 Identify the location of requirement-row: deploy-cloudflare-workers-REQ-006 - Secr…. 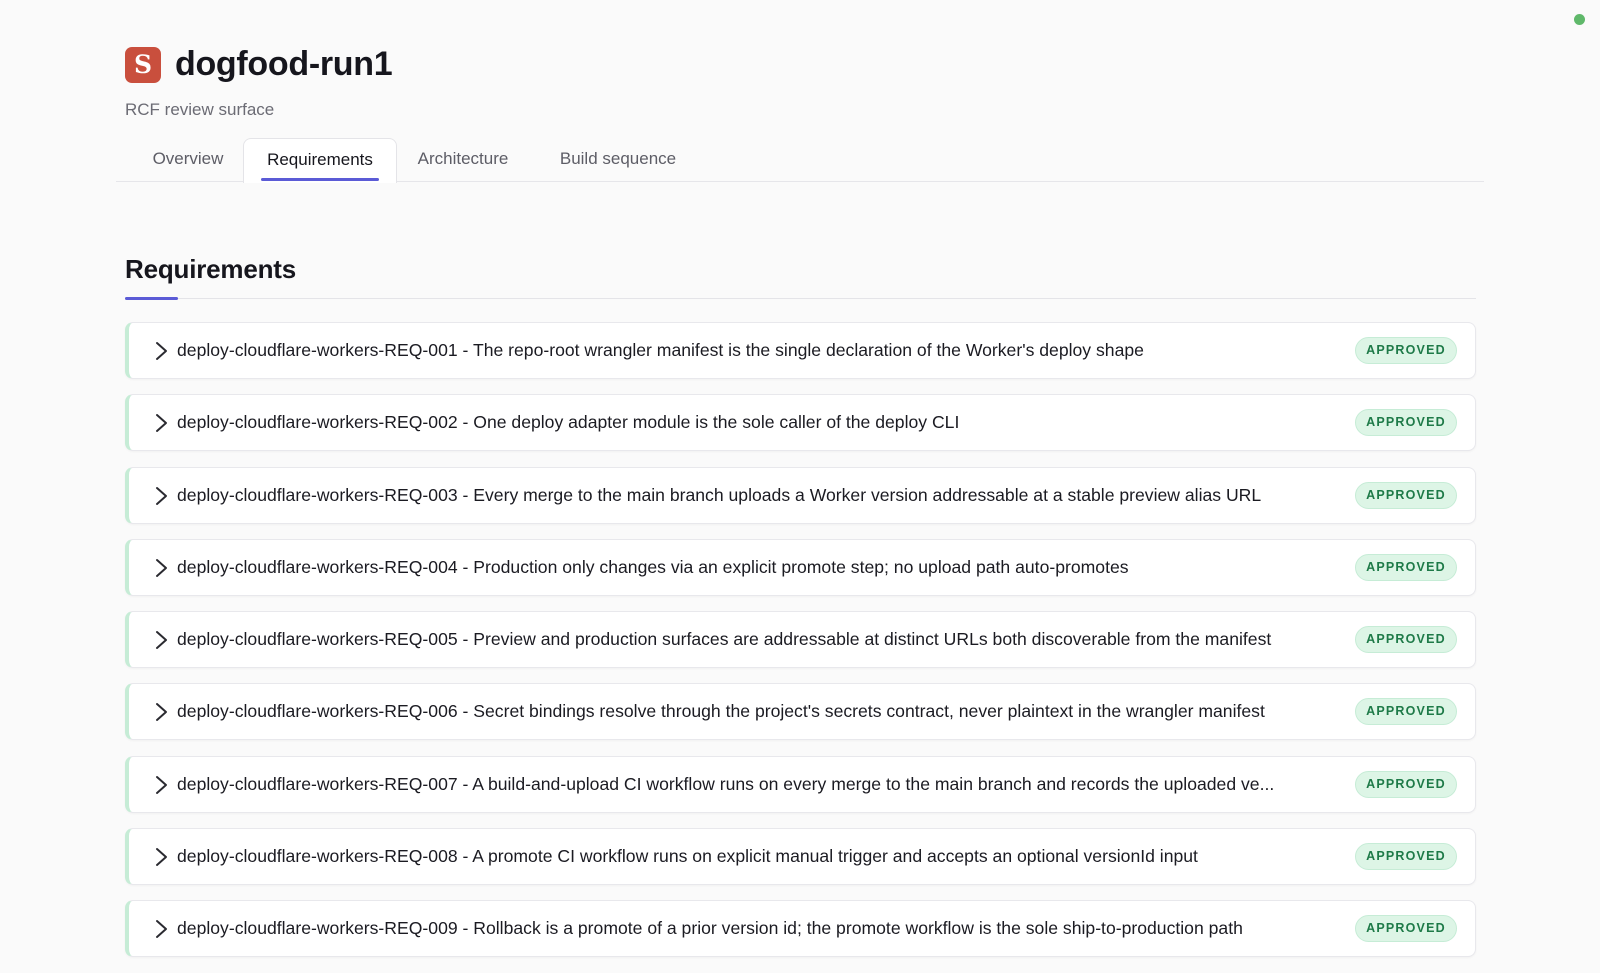
(800, 712).